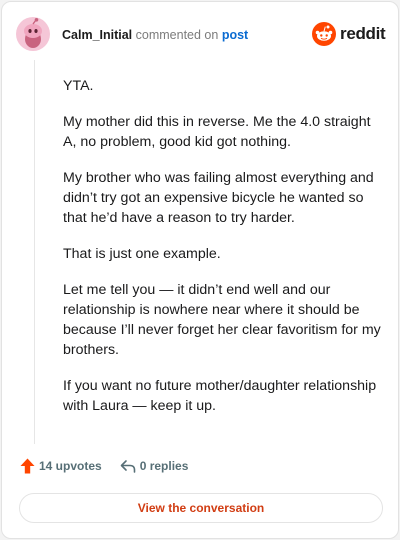 The height and width of the screenshot is (540, 400). Describe the element at coordinates (104, 466) in the screenshot. I see `comment-footer: 14 upvotes 0 replies` at that location.